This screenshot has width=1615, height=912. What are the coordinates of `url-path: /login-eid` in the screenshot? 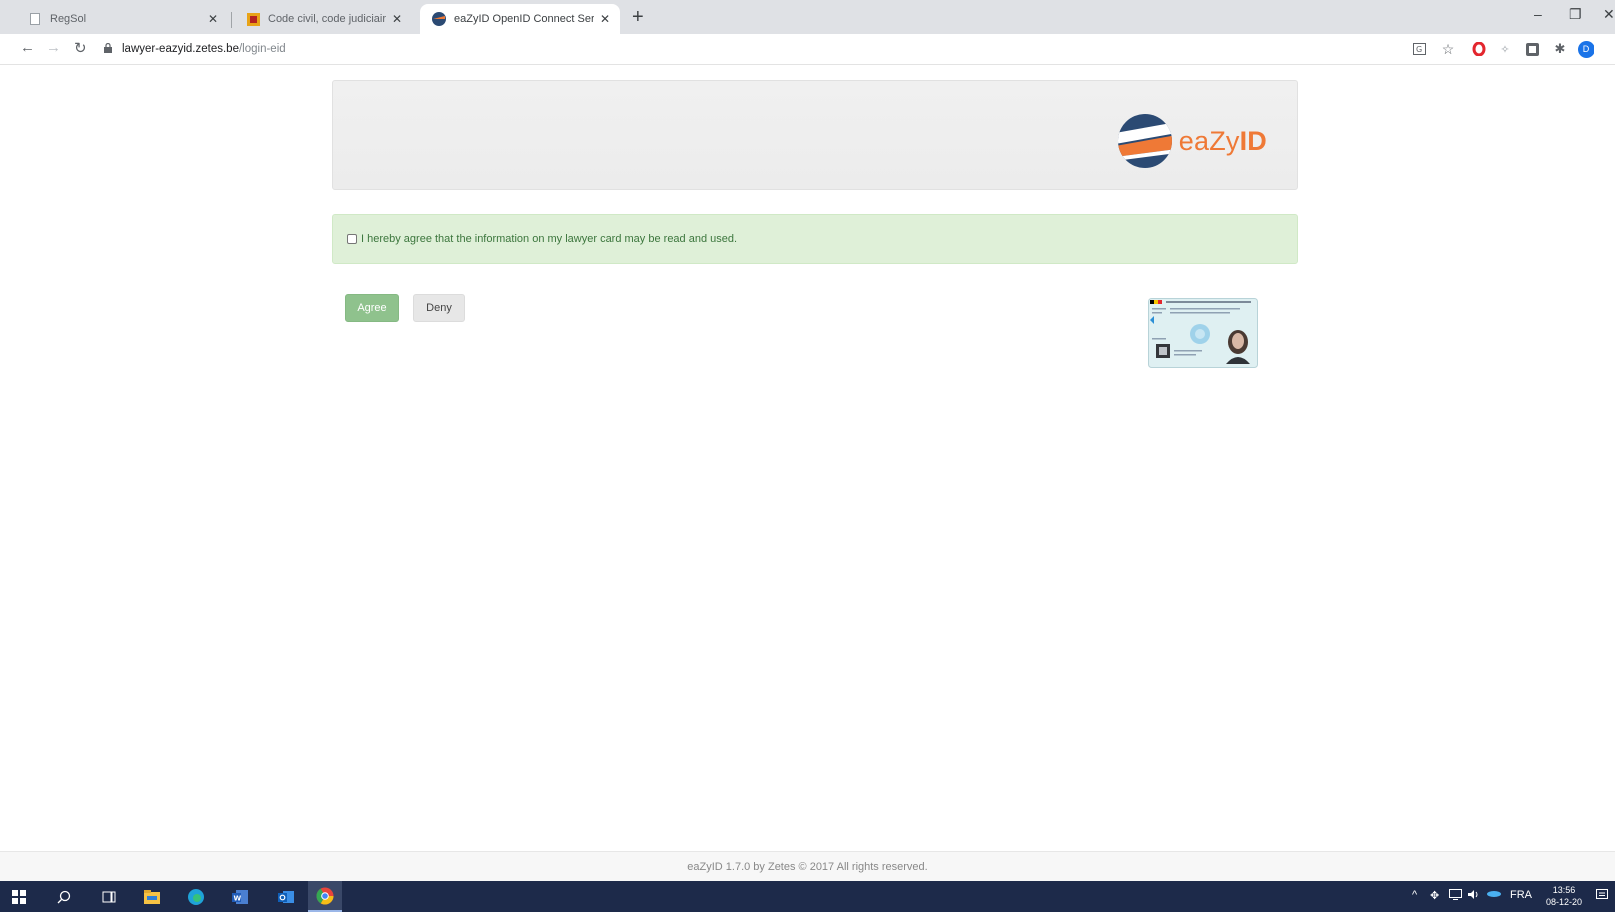 It's located at (262, 49).